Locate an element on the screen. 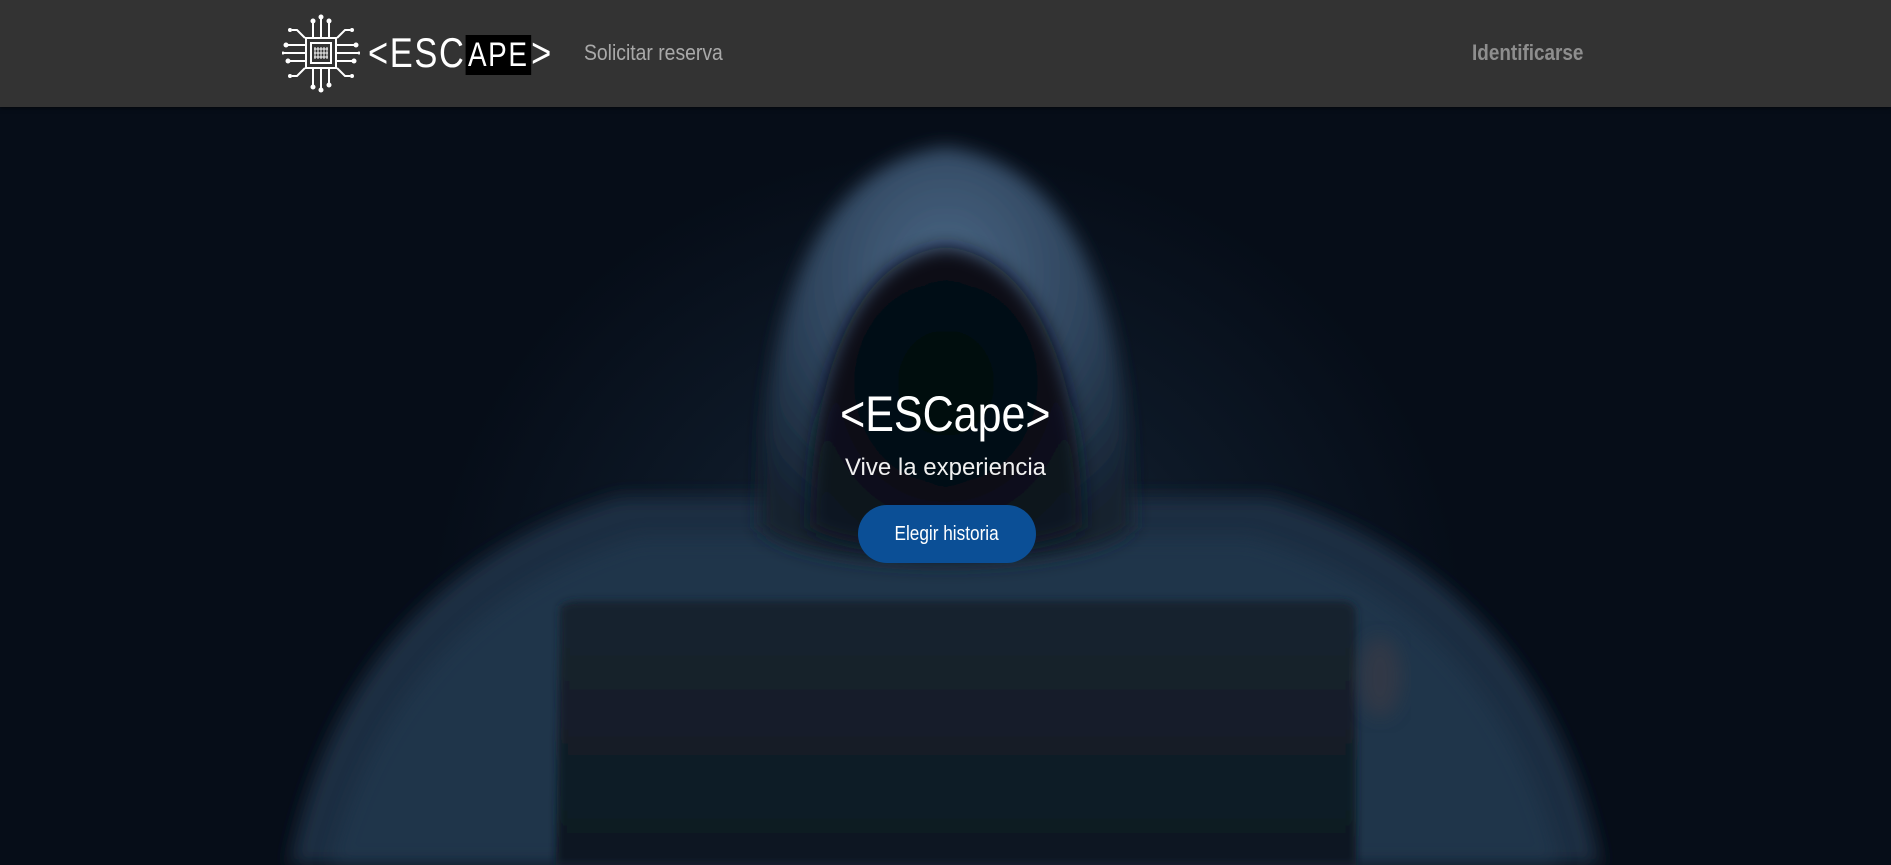 This screenshot has height=865, width=1891. choose-story-button: Elegir historia is located at coordinates (947, 534).